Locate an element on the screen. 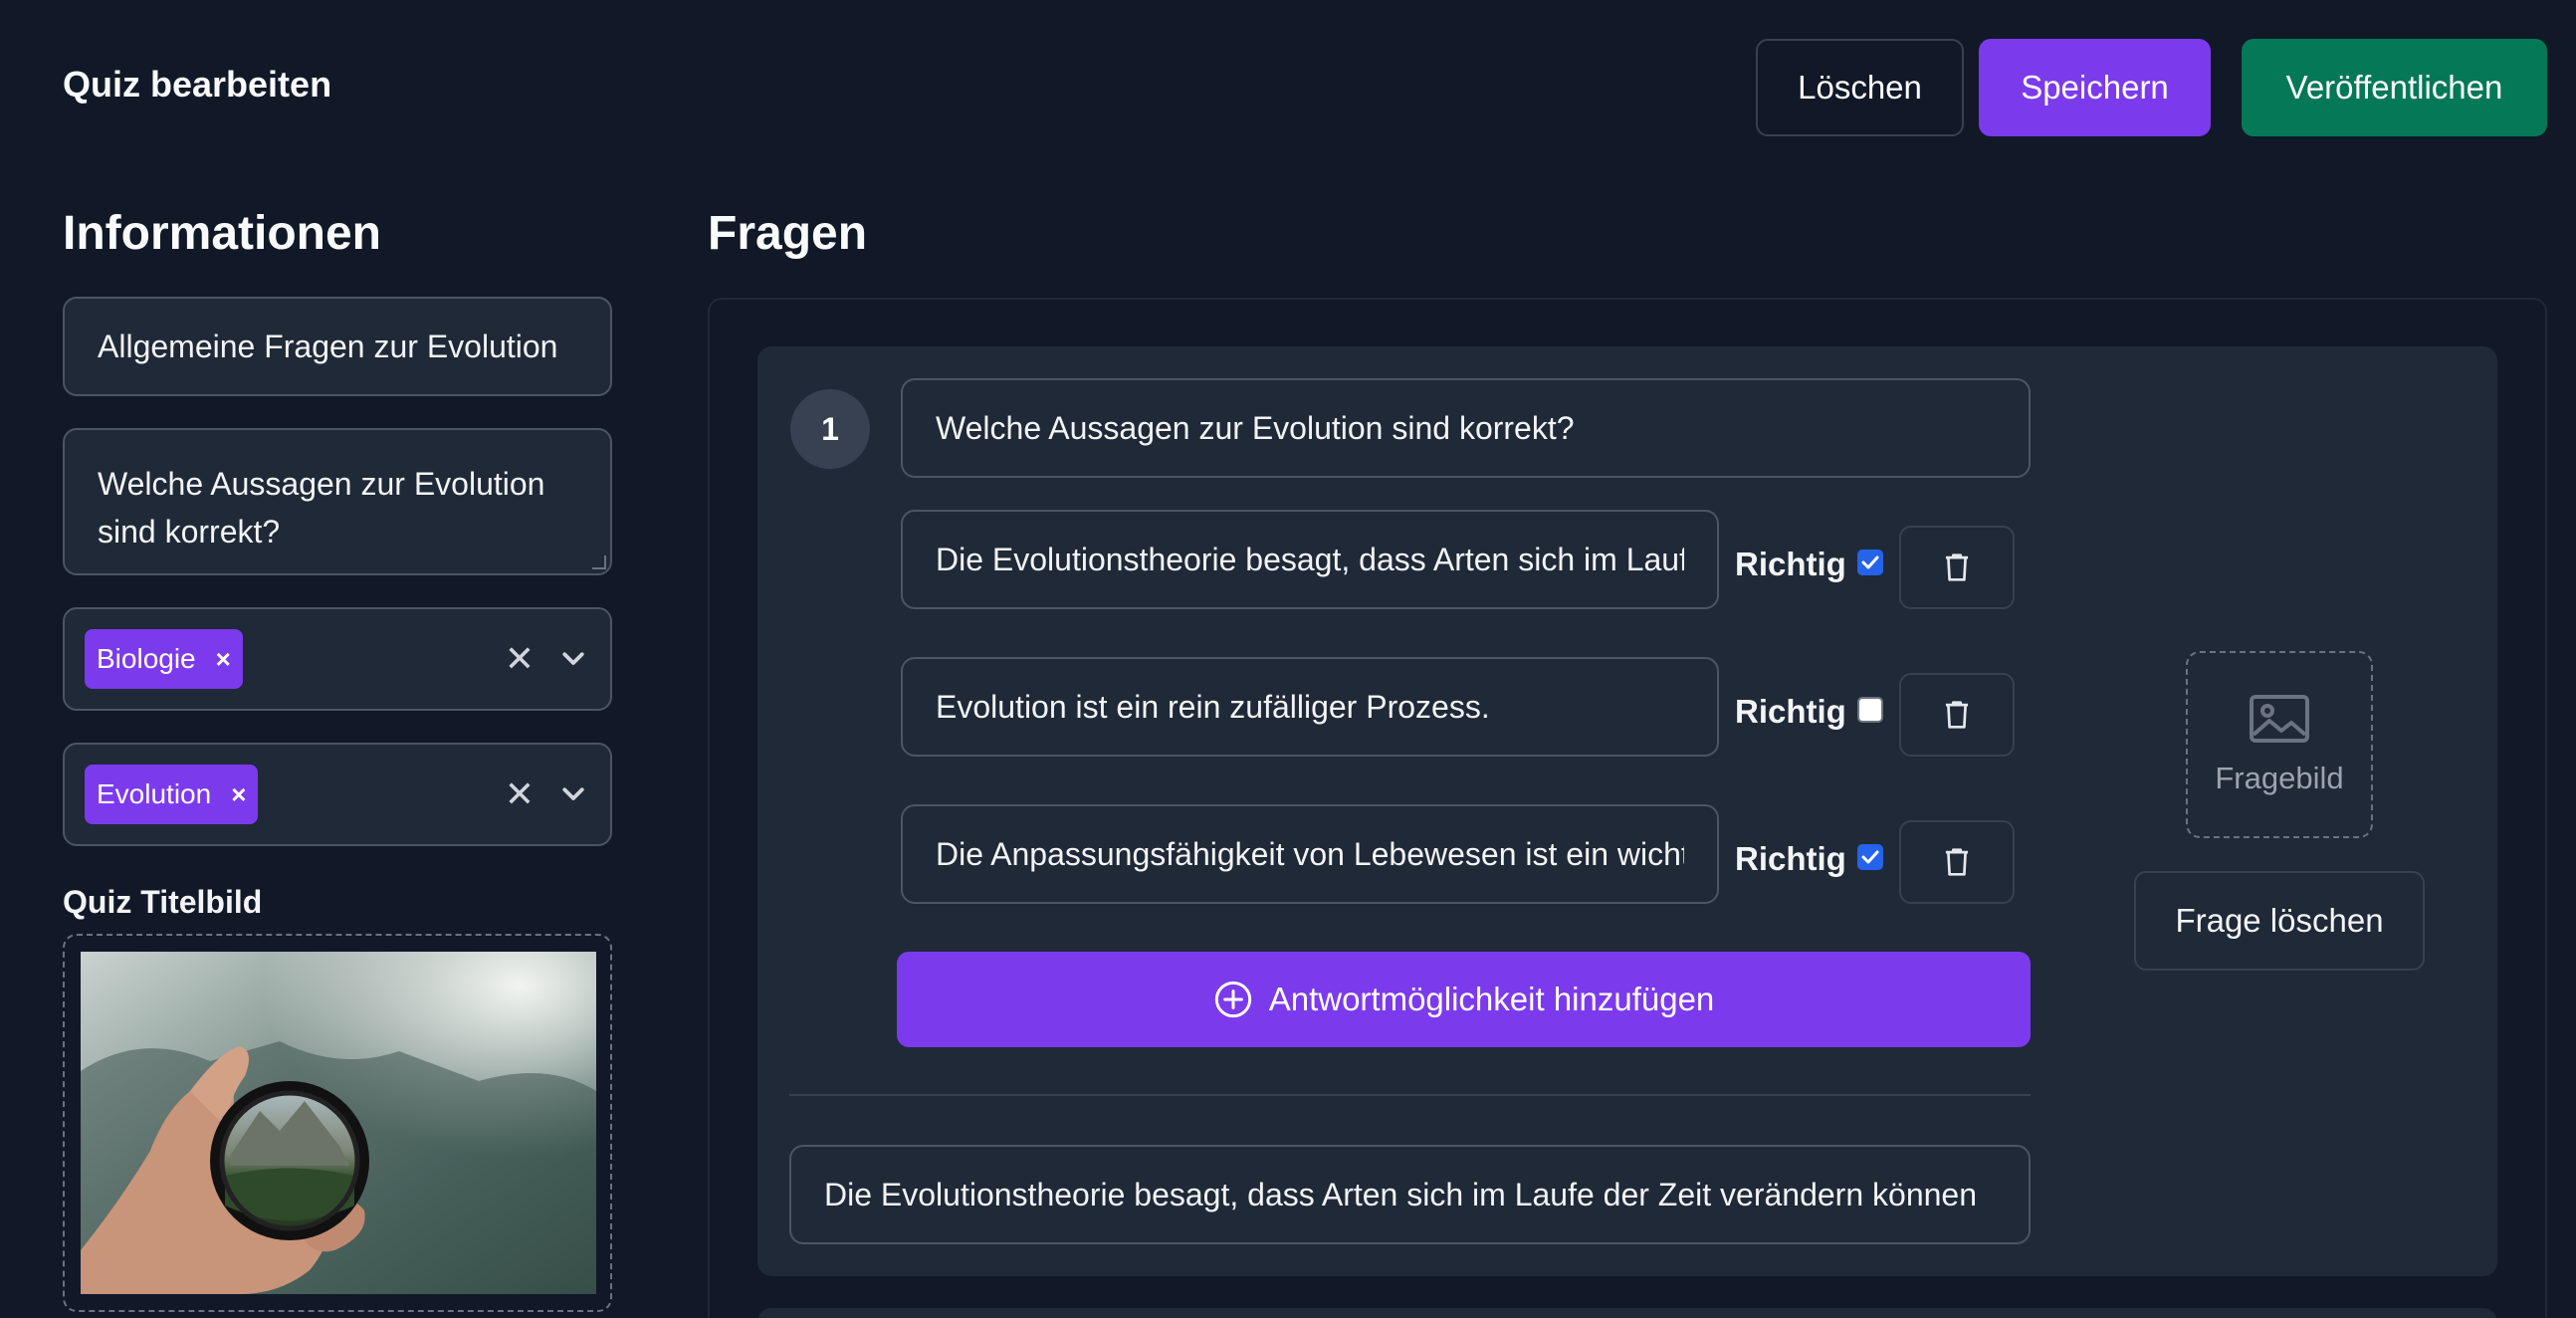  add-answer-label: Antwortmöglichkeit hinzufügen is located at coordinates (1491, 999).